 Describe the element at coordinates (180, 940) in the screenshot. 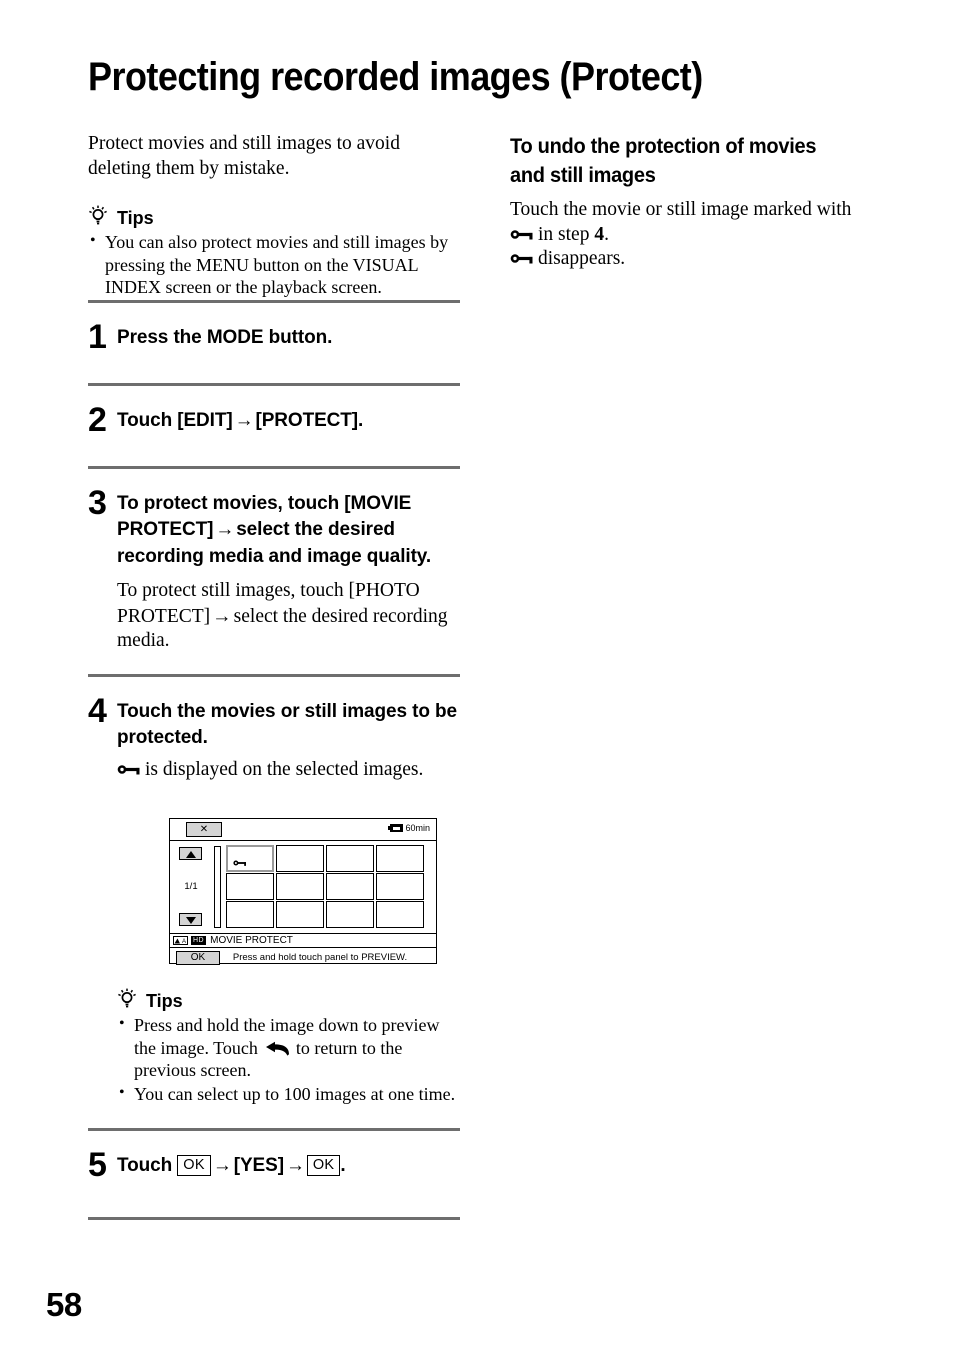

I see `media-card-icon: A` at that location.